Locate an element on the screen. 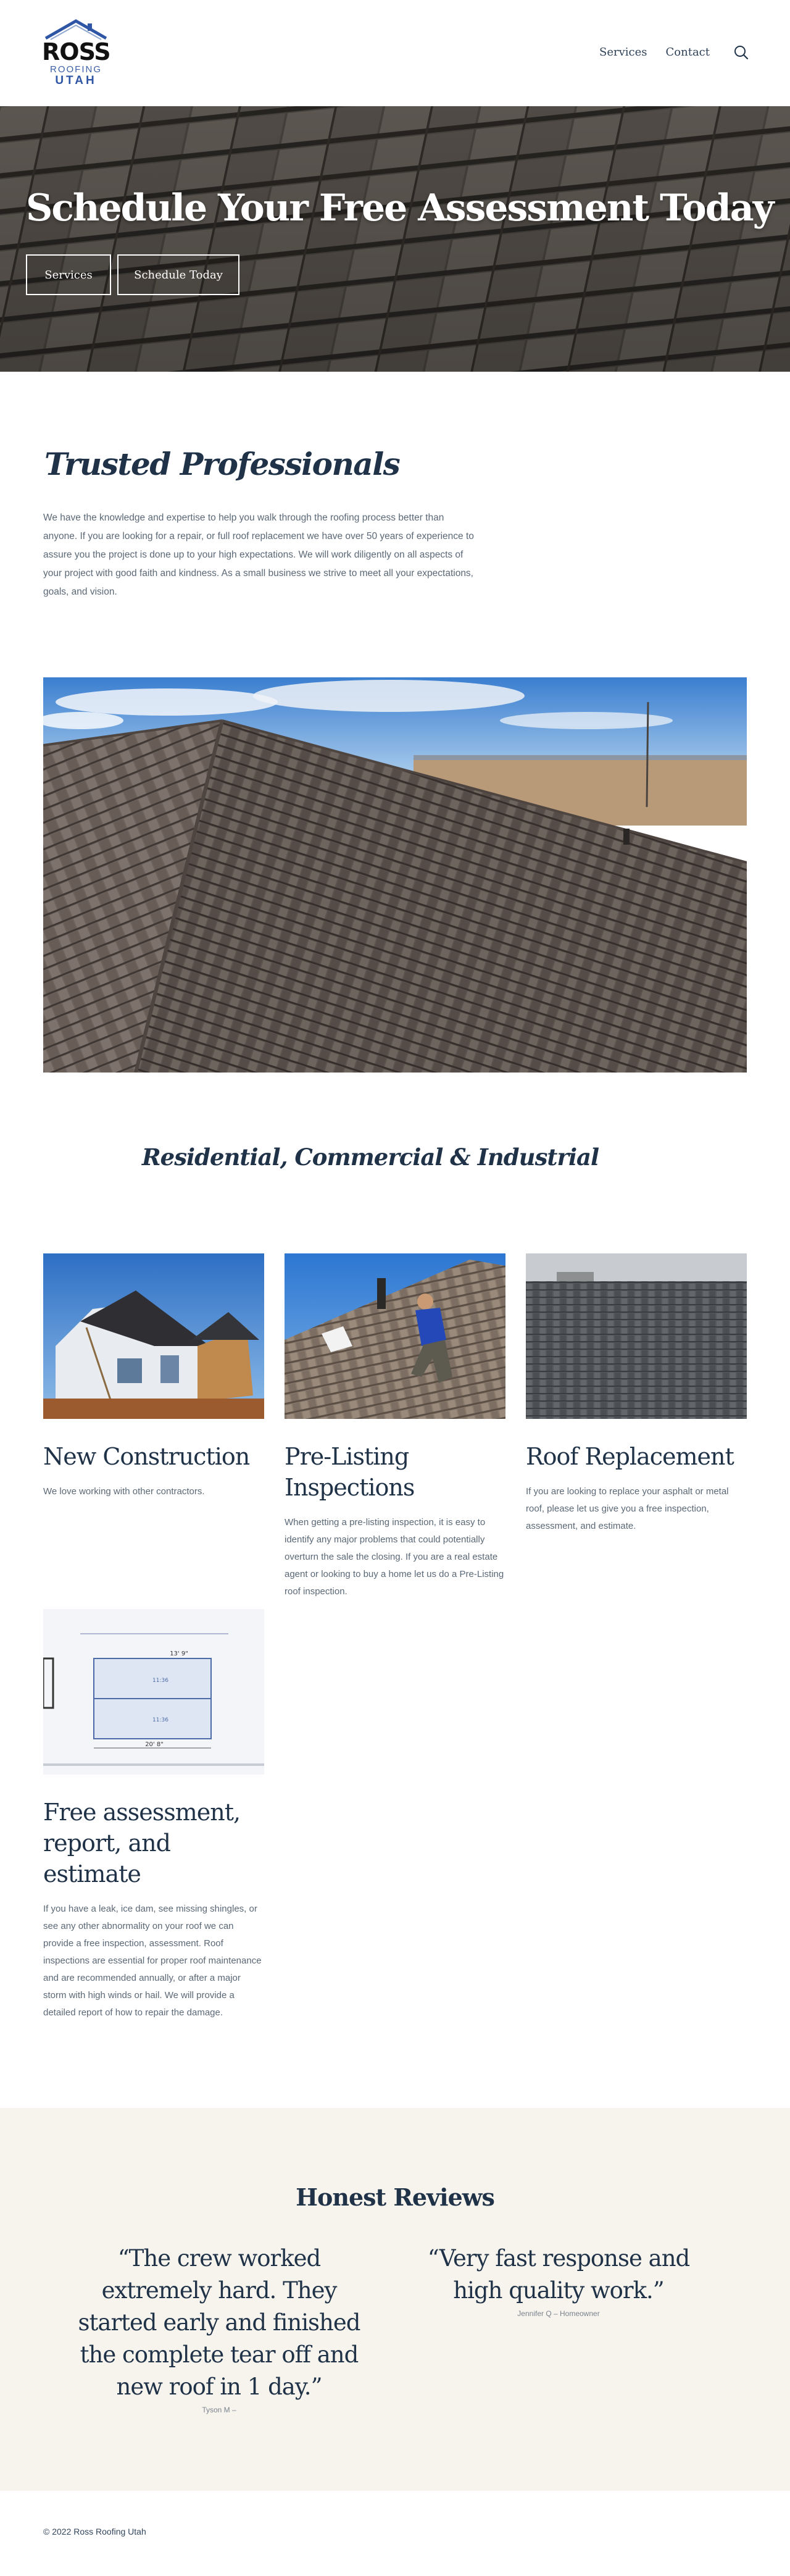 The height and width of the screenshot is (2576, 790). hero-background-image is located at coordinates (395, 239).